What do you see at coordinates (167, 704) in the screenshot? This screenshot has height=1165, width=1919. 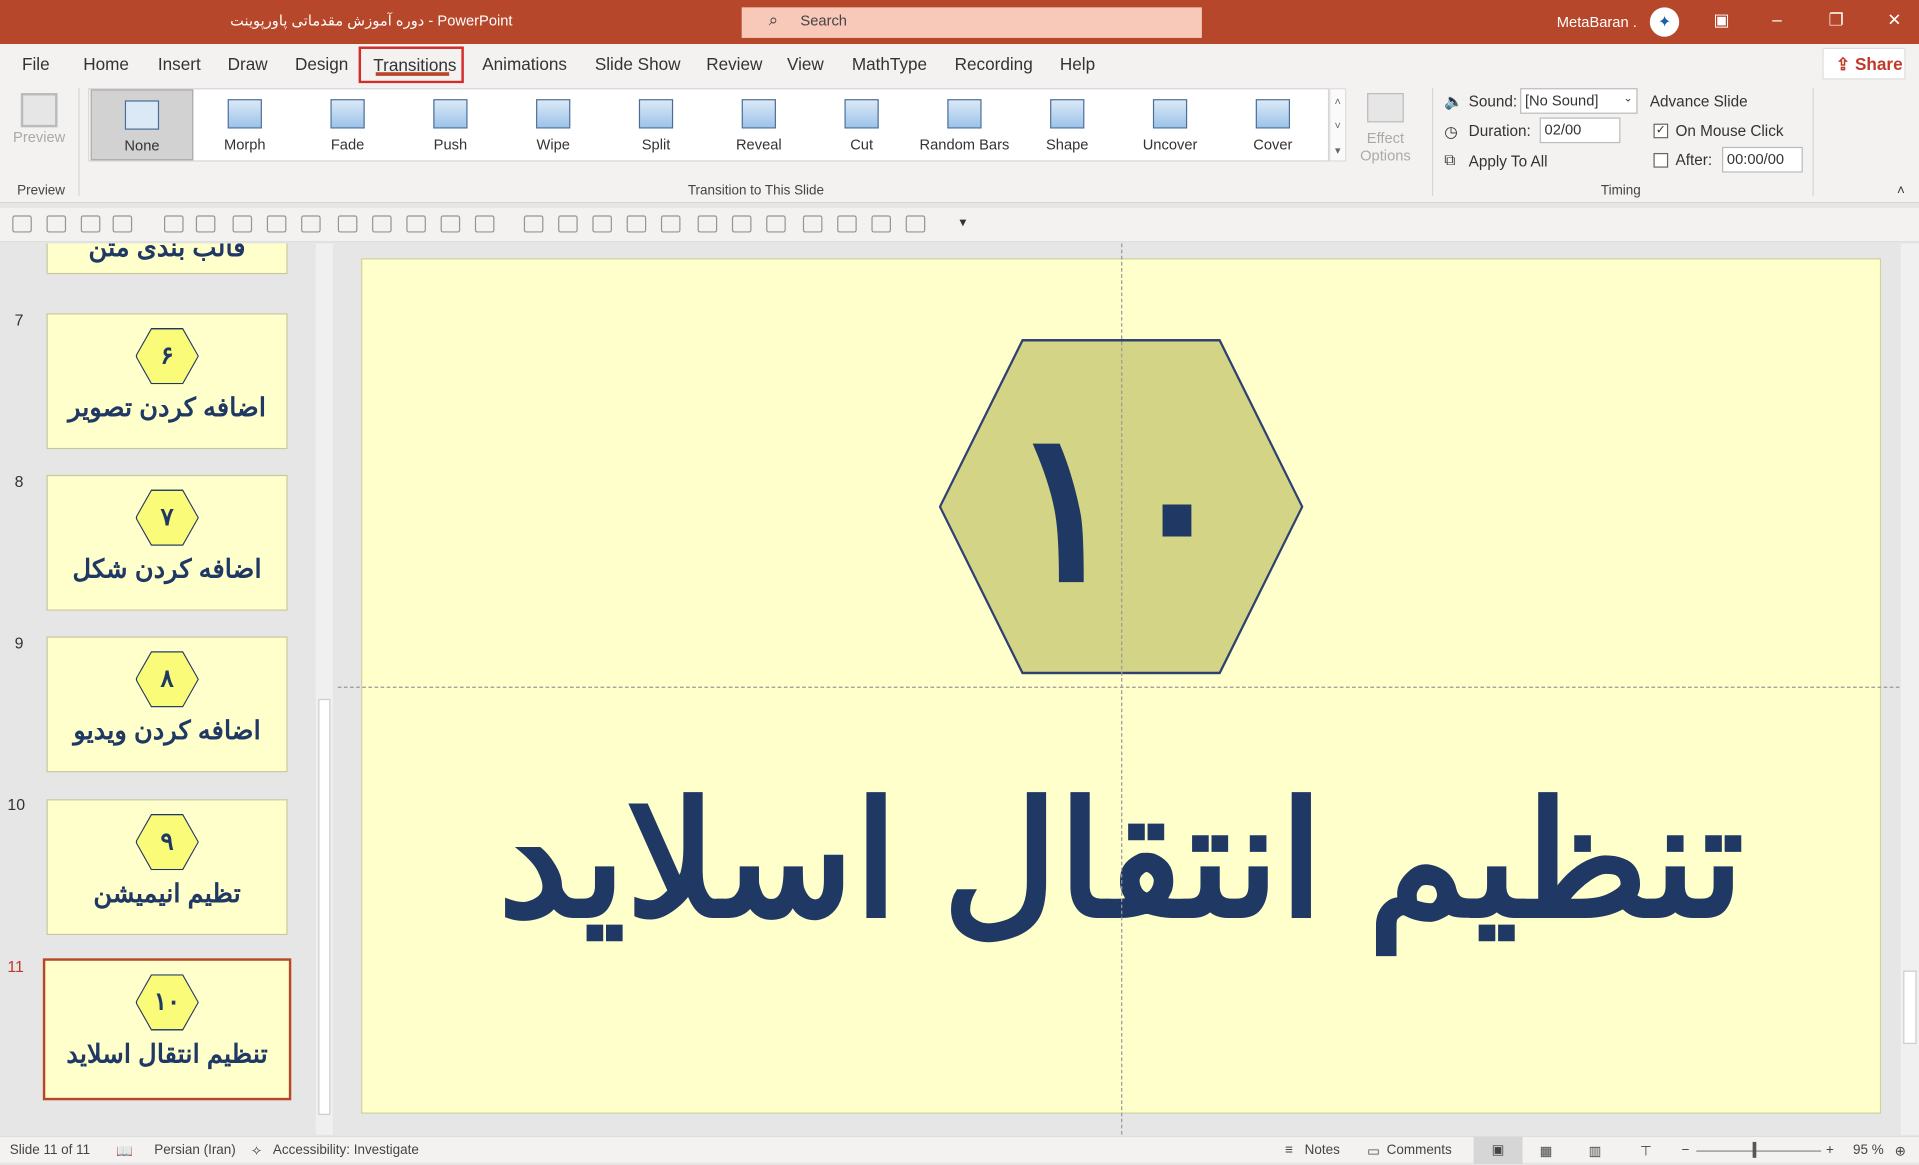 I see `slide-thumbnail-9: ۸ اضافه کردن ویدیو` at bounding box center [167, 704].